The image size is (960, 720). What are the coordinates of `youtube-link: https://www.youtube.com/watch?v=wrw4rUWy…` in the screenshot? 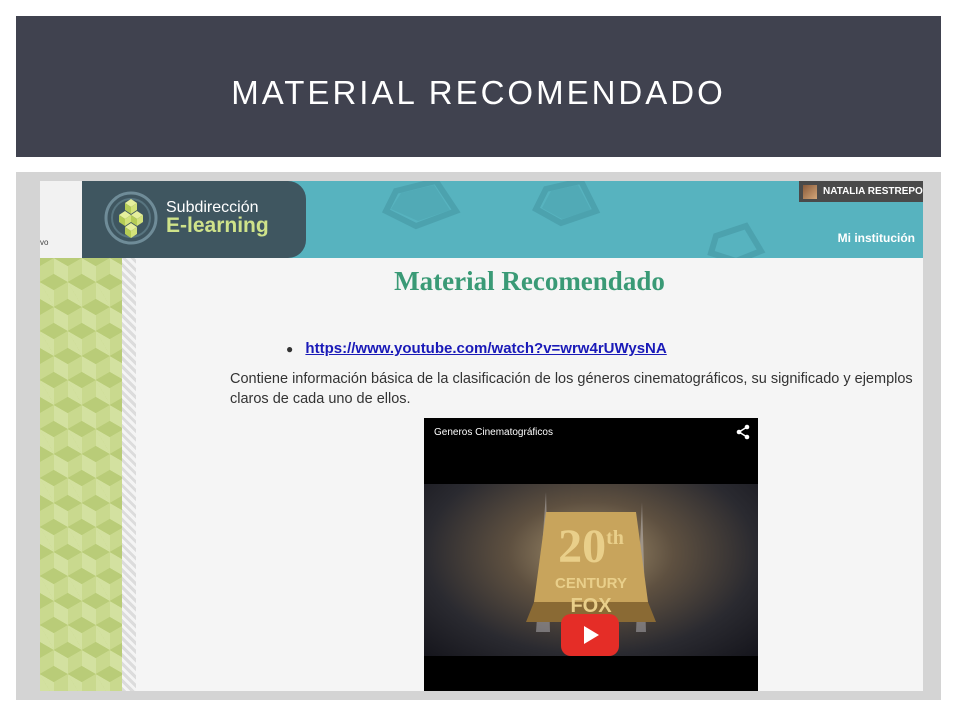 It's located at (485, 348).